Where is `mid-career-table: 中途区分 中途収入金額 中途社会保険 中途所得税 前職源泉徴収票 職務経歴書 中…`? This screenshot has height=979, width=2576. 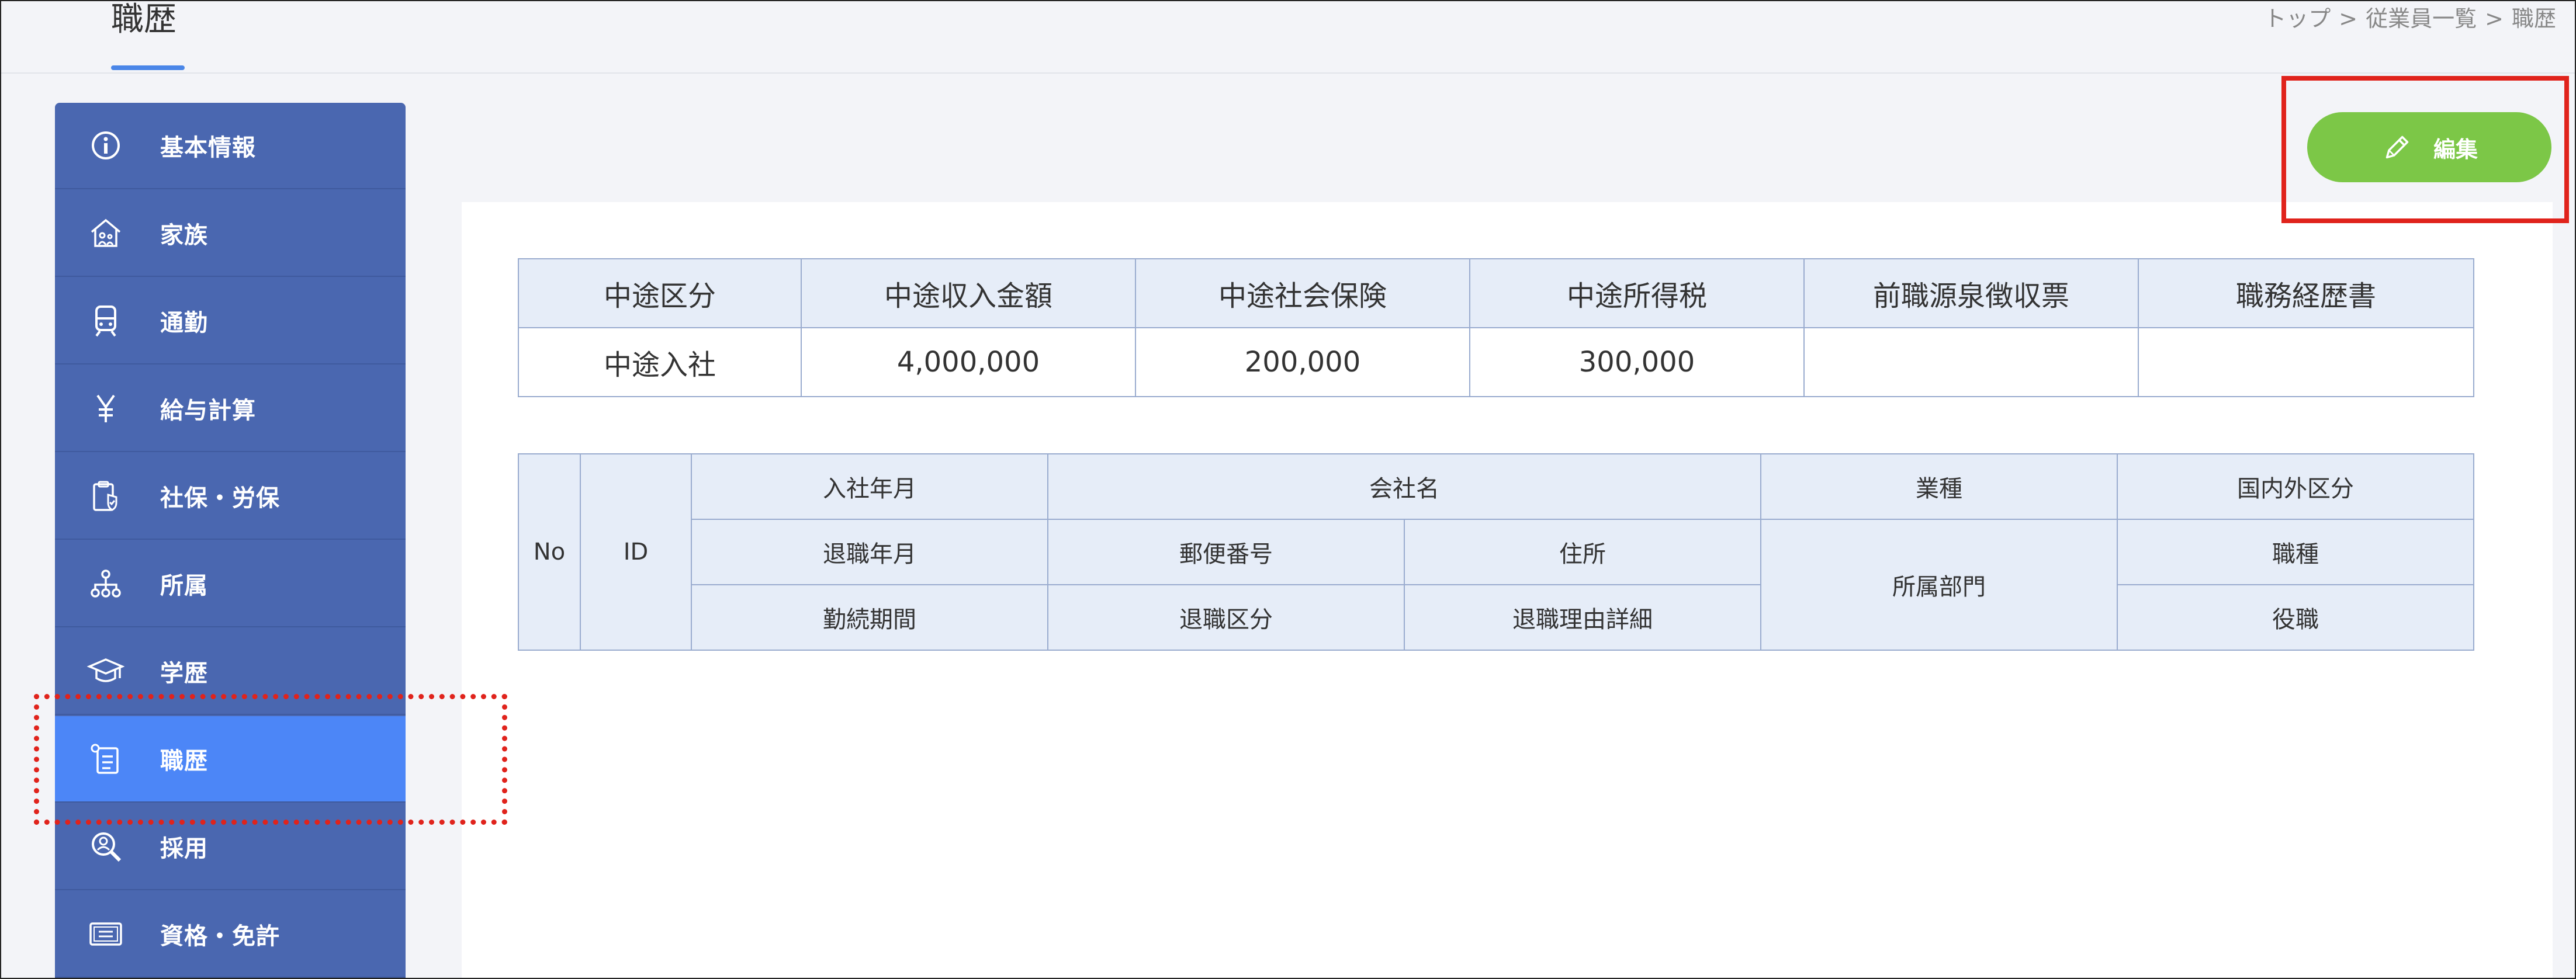 mid-career-table: 中途区分 中途収入金額 中途社会保険 中途所得税 前職源泉徴収票 職務経歴書 中… is located at coordinates (1496, 328).